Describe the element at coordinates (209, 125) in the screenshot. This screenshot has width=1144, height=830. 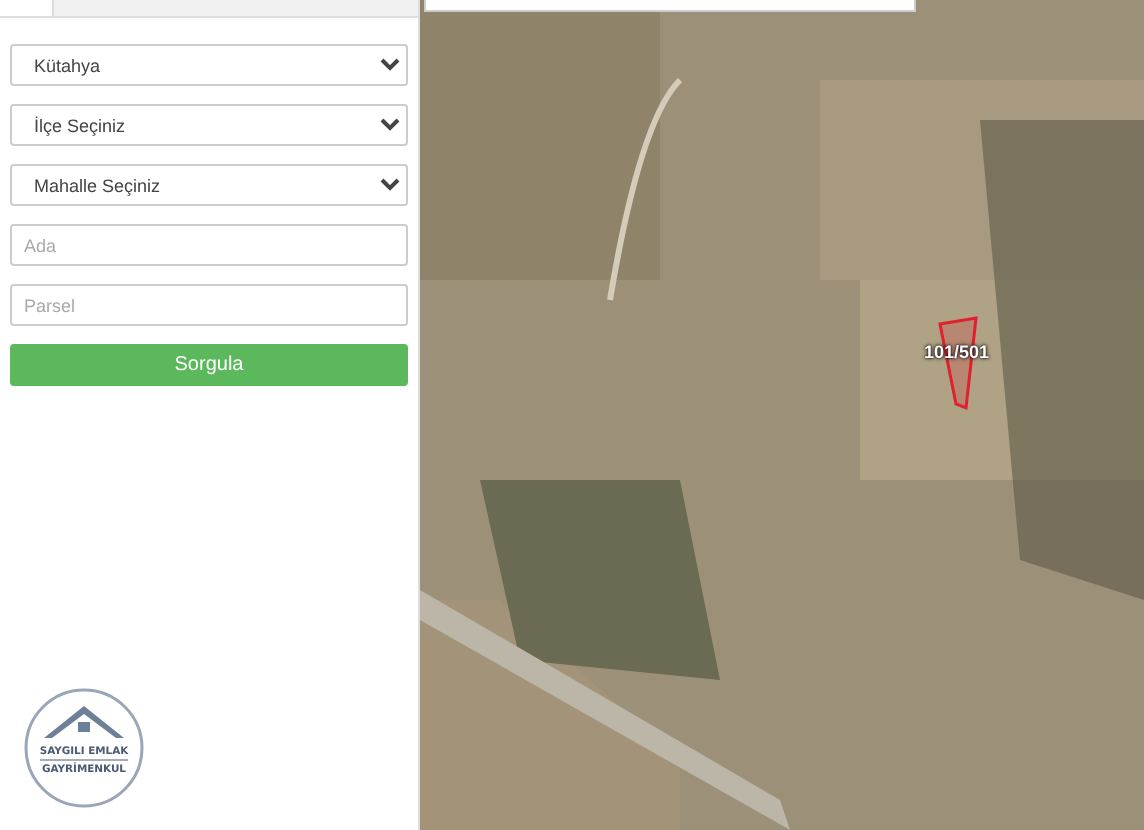
I see `dropdown-field: İlçe Seçiniz` at that location.